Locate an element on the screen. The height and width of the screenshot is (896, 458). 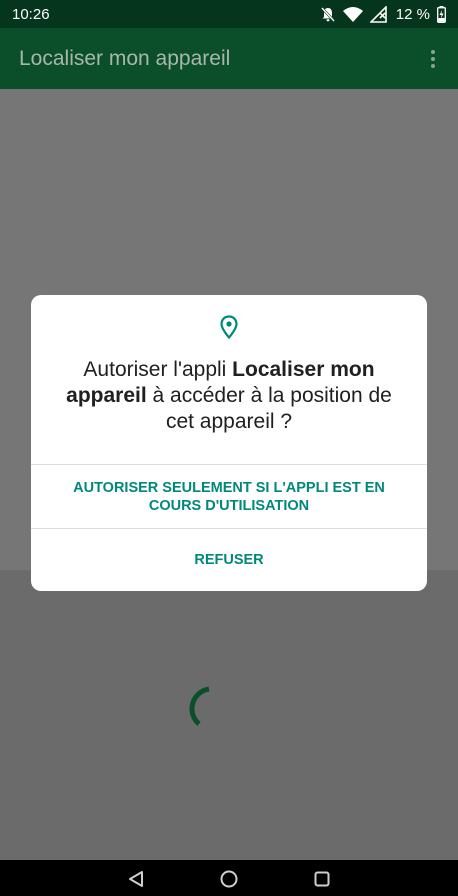
loading-spinner is located at coordinates (199, 706).